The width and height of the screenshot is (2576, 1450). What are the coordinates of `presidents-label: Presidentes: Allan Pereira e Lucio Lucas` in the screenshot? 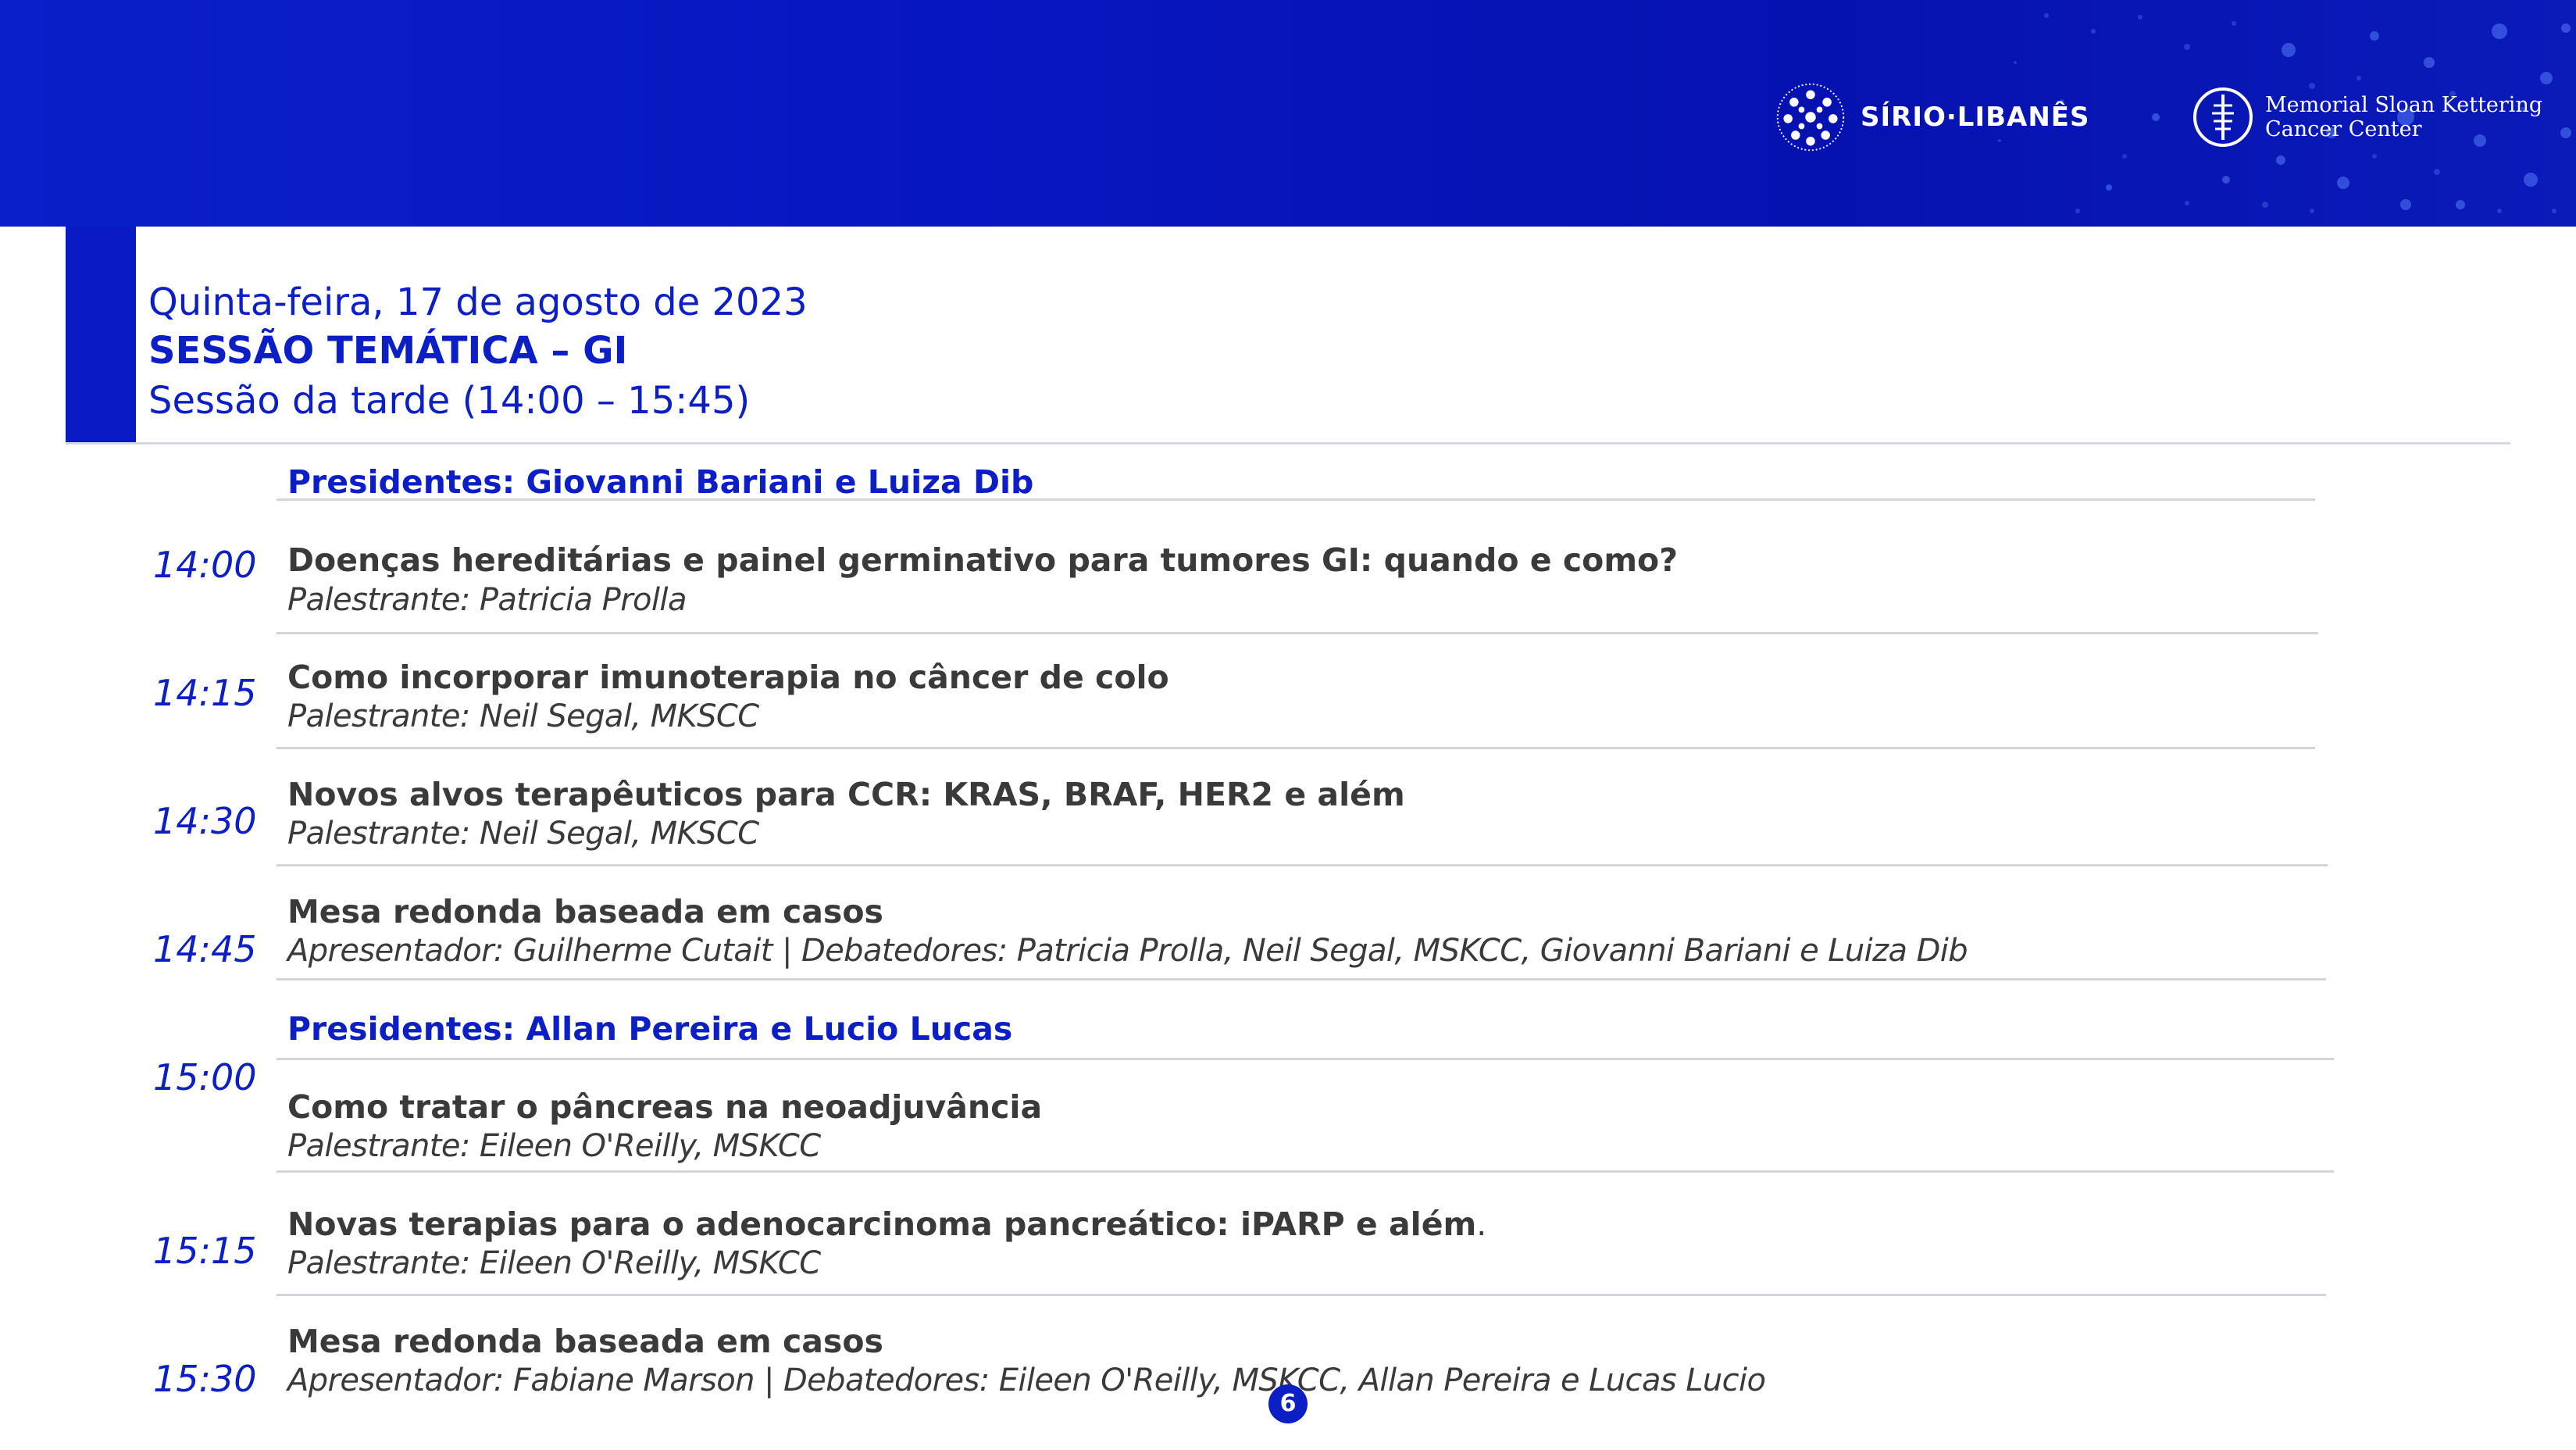 It's located at (650, 1029).